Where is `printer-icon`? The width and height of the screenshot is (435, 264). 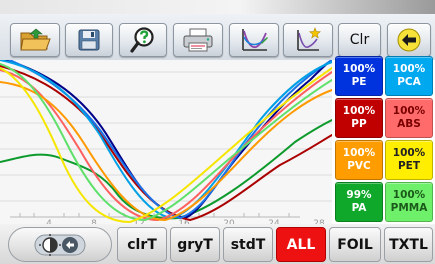 printer-icon is located at coordinates (198, 40).